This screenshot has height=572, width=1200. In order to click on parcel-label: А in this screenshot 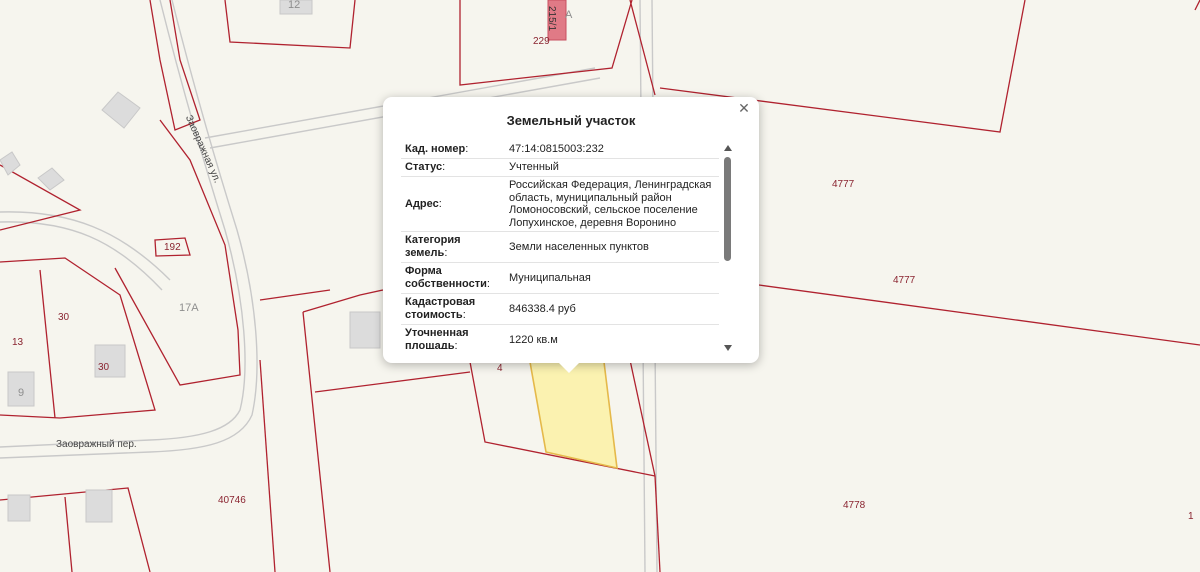, I will do `click(569, 15)`.